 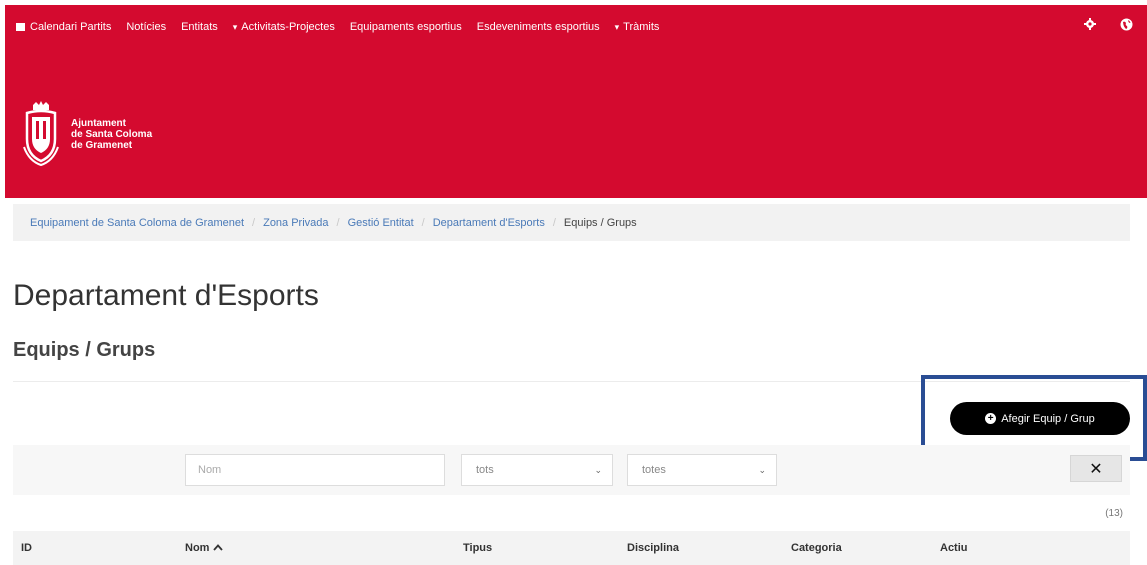 I want to click on nav-item-noticies: Notícies, so click(x=146, y=27).